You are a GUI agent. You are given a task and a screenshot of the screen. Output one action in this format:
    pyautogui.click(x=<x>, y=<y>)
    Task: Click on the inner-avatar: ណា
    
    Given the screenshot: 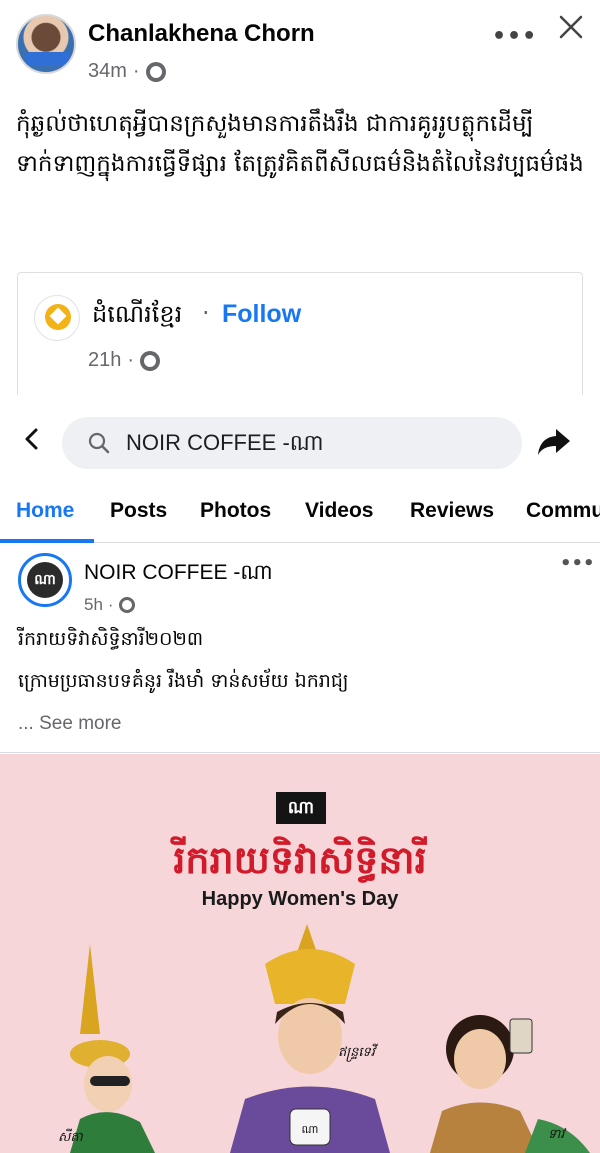 What is the action you would take?
    pyautogui.click(x=45, y=580)
    